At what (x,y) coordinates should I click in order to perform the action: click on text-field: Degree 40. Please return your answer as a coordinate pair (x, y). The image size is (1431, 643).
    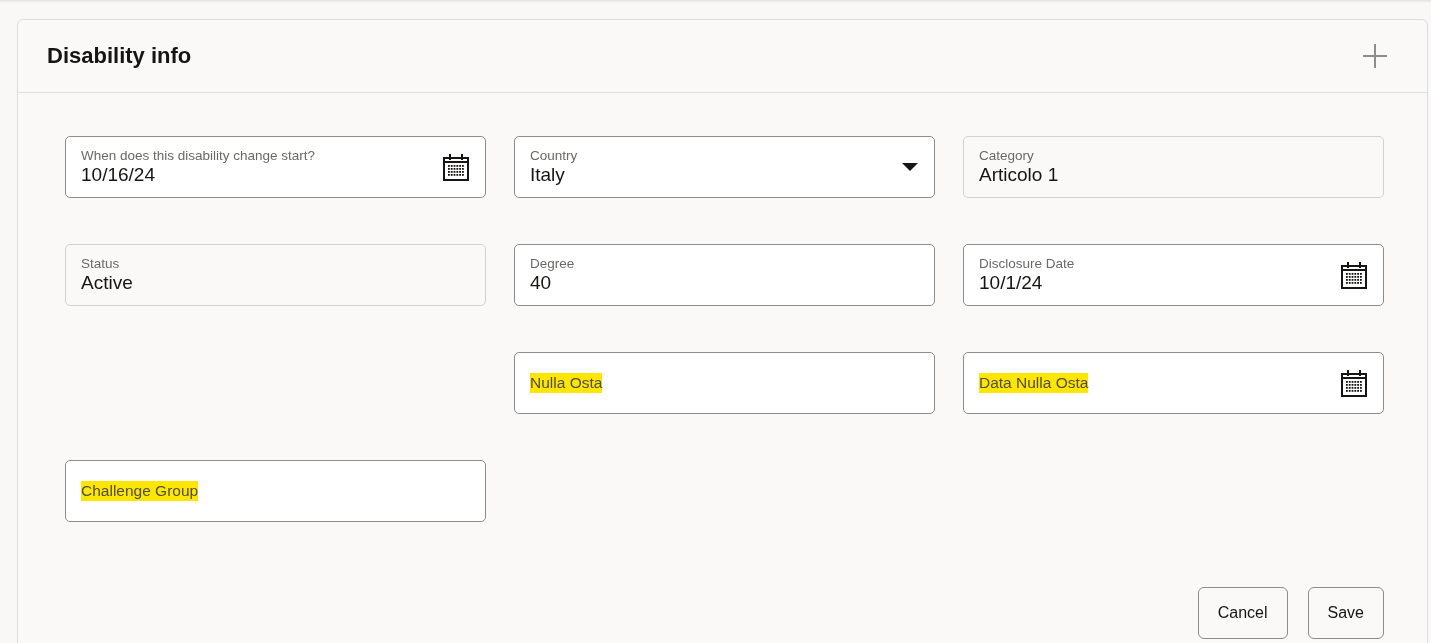
    Looking at the image, I should click on (724, 275).